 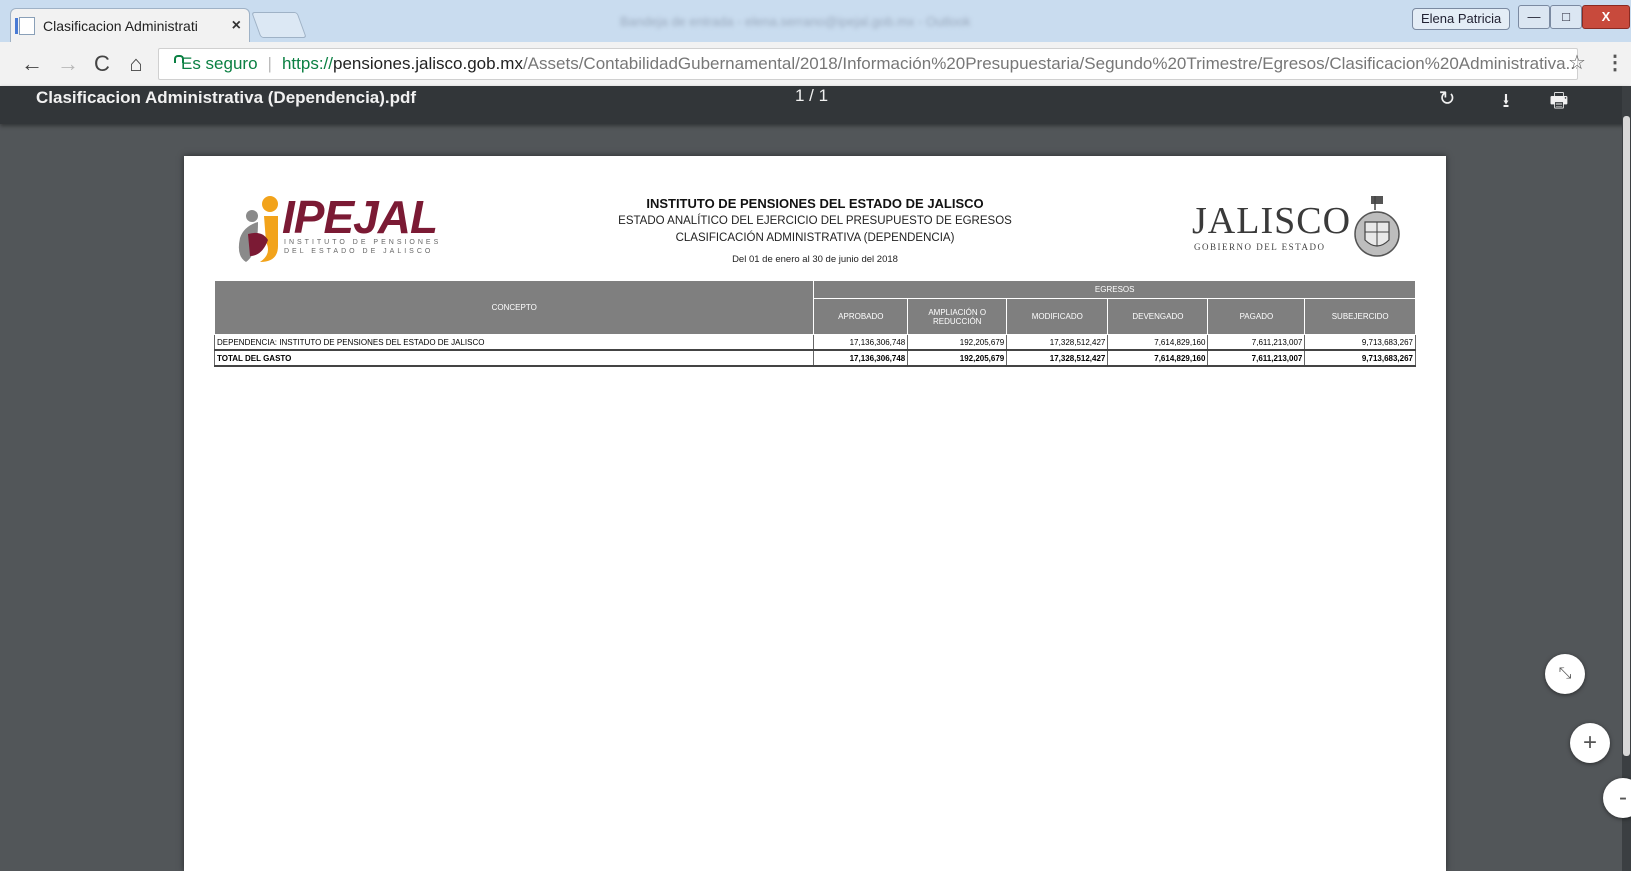 What do you see at coordinates (1615, 62) in the screenshot?
I see `browser-menu-icon: ⋮` at bounding box center [1615, 62].